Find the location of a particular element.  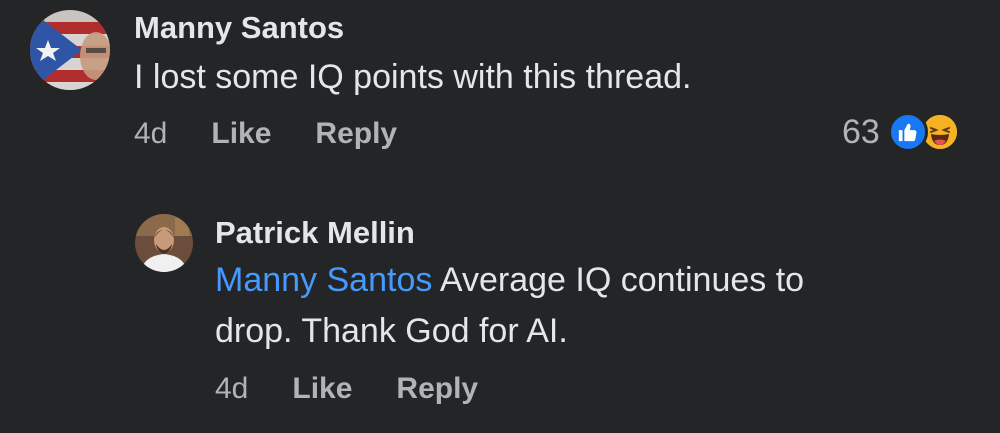

reaction-count: 63 is located at coordinates (861, 131).